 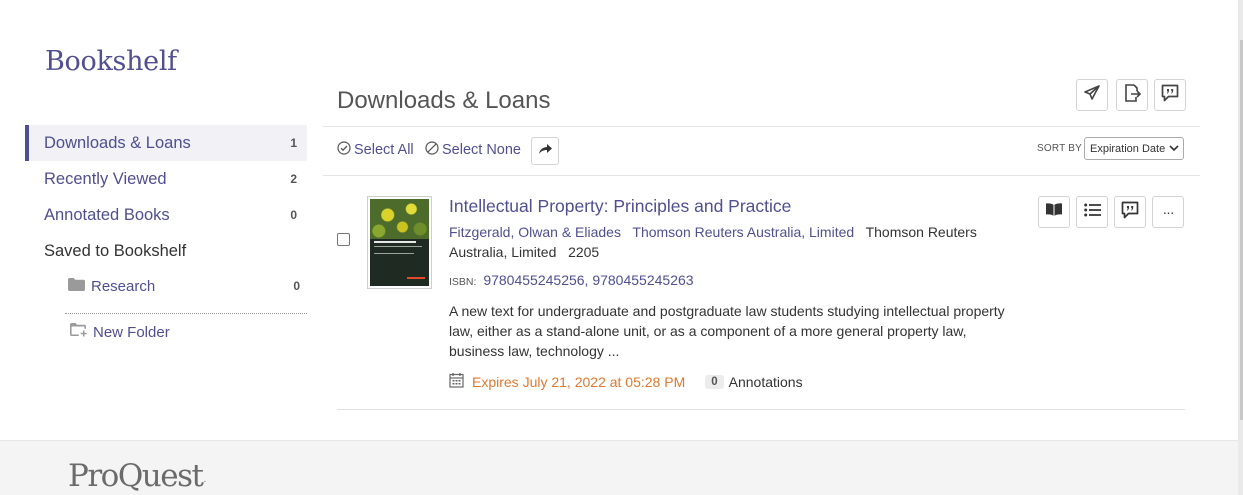 What do you see at coordinates (184, 286) in the screenshot?
I see `sidebar-folder-research: Research 0` at bounding box center [184, 286].